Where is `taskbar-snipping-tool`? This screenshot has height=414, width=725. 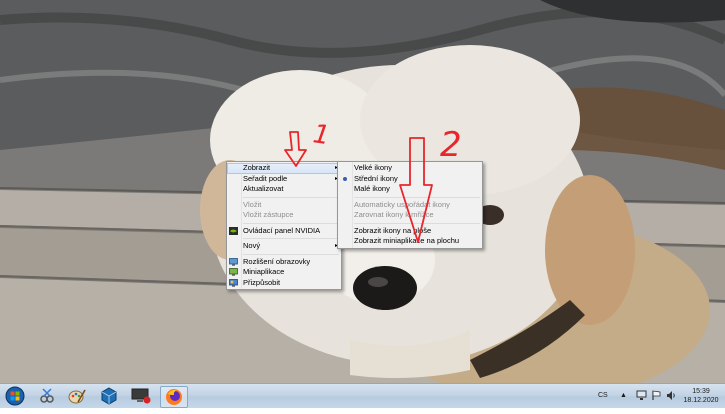 taskbar-snipping-tool is located at coordinates (47, 396).